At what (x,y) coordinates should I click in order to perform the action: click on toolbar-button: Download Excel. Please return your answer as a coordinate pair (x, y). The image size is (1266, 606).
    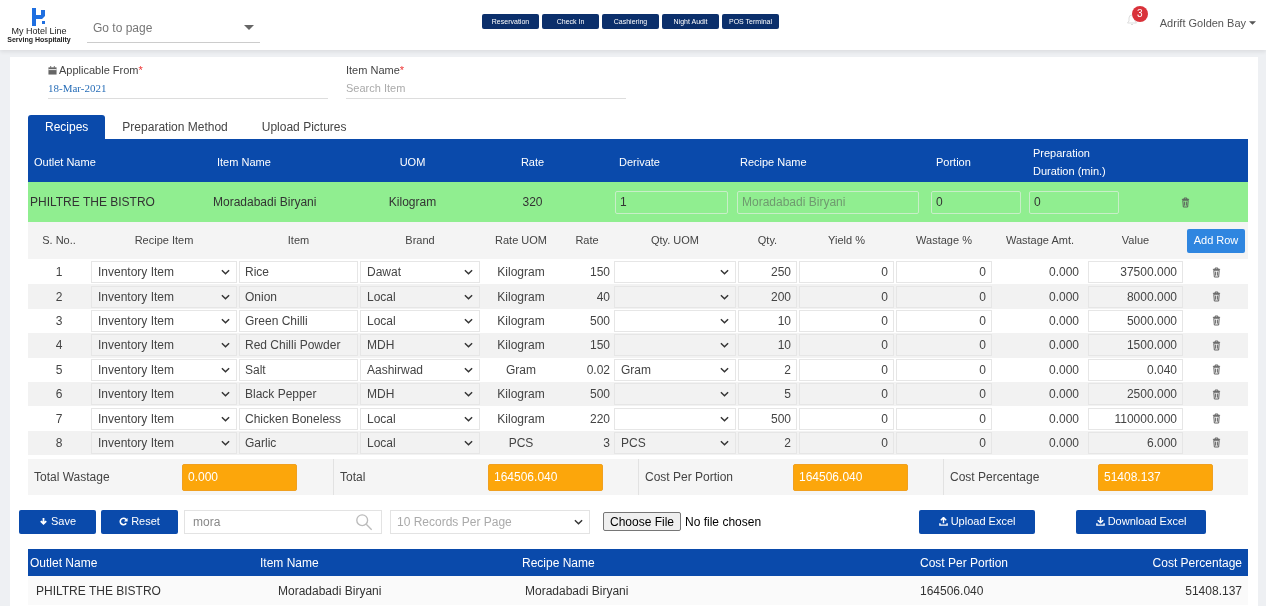
    Looking at the image, I should click on (1141, 521).